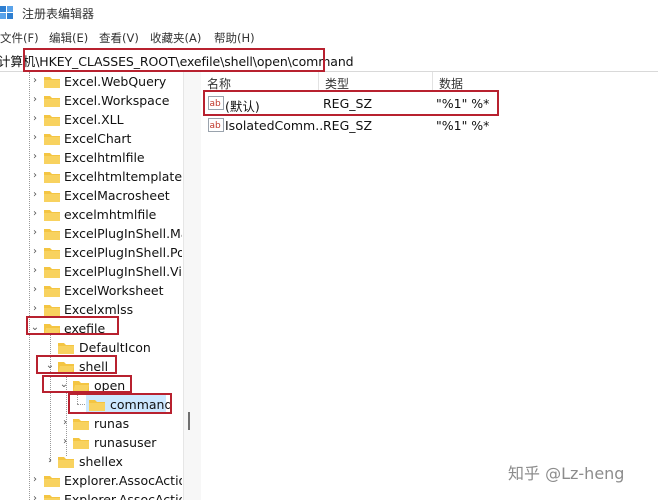  Describe the element at coordinates (260, 82) in the screenshot. I see `column-header-name: 名称` at that location.